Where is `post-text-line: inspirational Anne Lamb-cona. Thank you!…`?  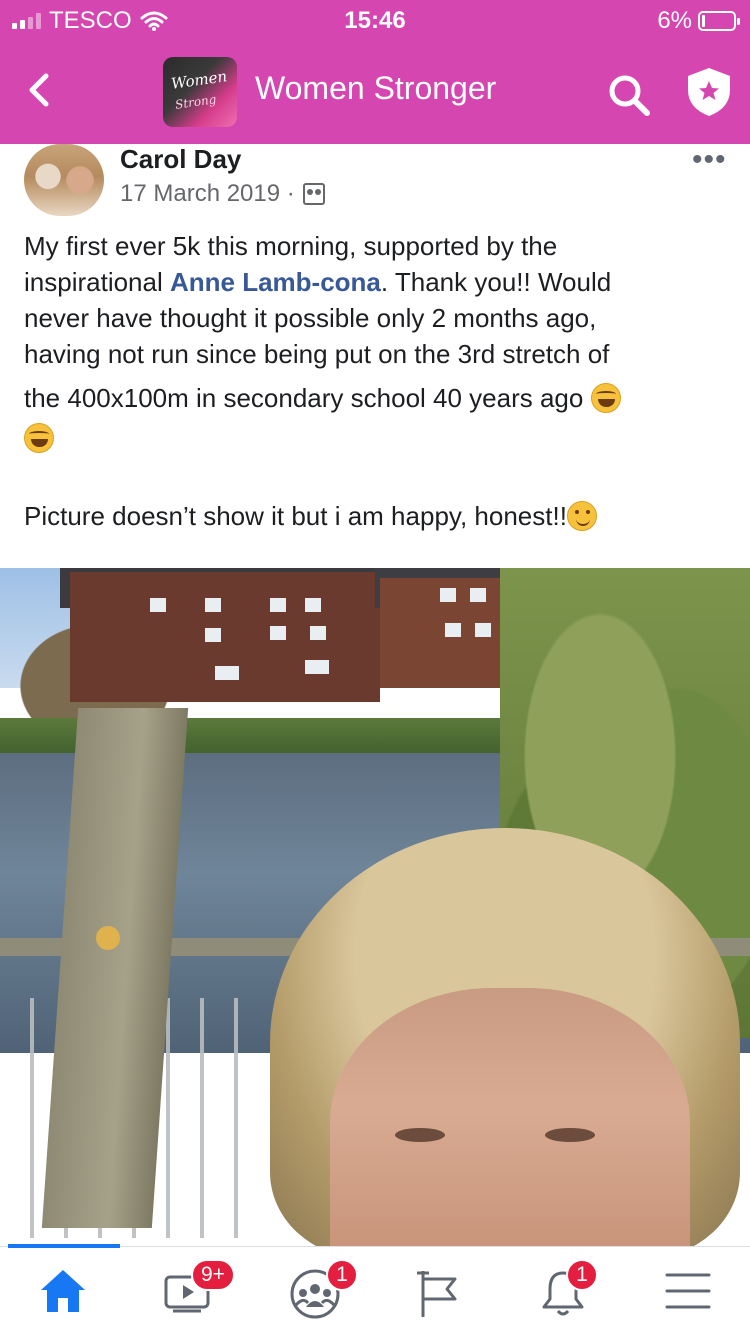 post-text-line: inspirational Anne Lamb-cona. Thank you!… is located at coordinates (318, 282).